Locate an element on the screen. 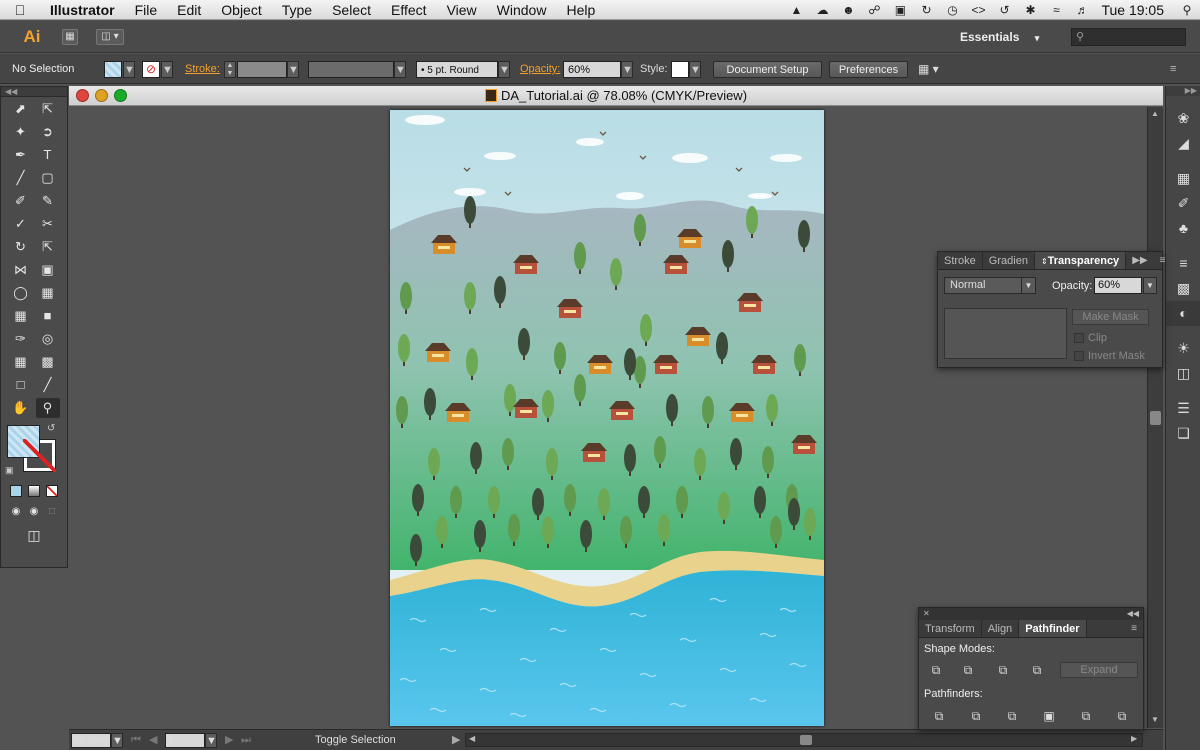 The height and width of the screenshot is (750, 1200). align-options-icon: ▦ ▾ is located at coordinates (928, 69).